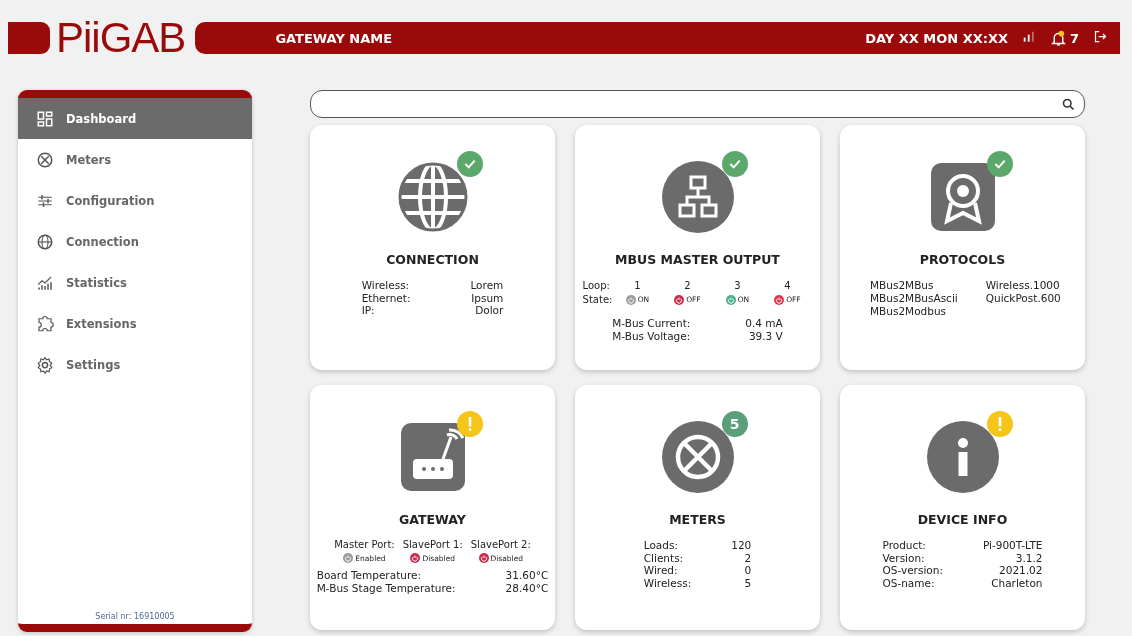 This screenshot has height=636, width=1132. What do you see at coordinates (135, 323) in the screenshot?
I see `nav-item: Extensions` at bounding box center [135, 323].